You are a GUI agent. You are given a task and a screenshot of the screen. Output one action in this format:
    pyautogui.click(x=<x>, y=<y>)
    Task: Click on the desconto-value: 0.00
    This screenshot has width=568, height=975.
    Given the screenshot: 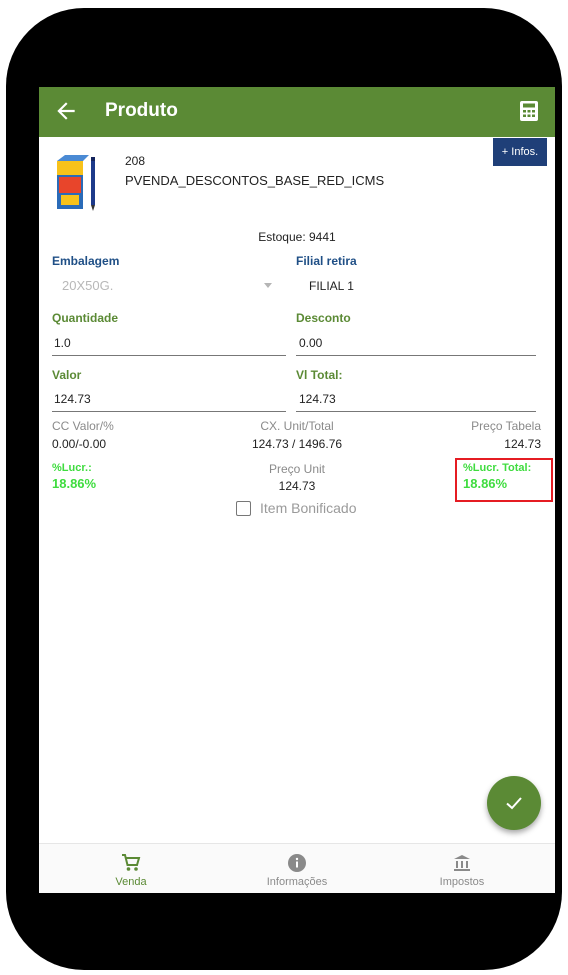 What is the action you would take?
    pyautogui.click(x=311, y=343)
    